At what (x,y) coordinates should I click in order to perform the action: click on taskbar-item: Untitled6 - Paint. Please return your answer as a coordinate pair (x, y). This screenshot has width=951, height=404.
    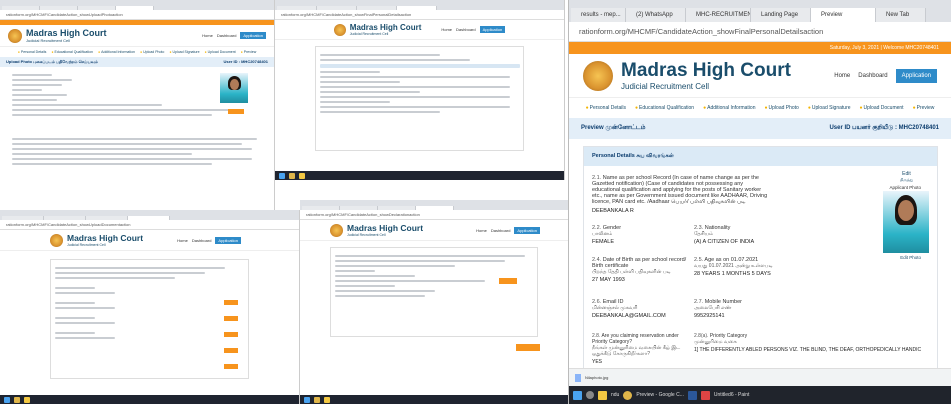
    Looking at the image, I should click on (732, 395).